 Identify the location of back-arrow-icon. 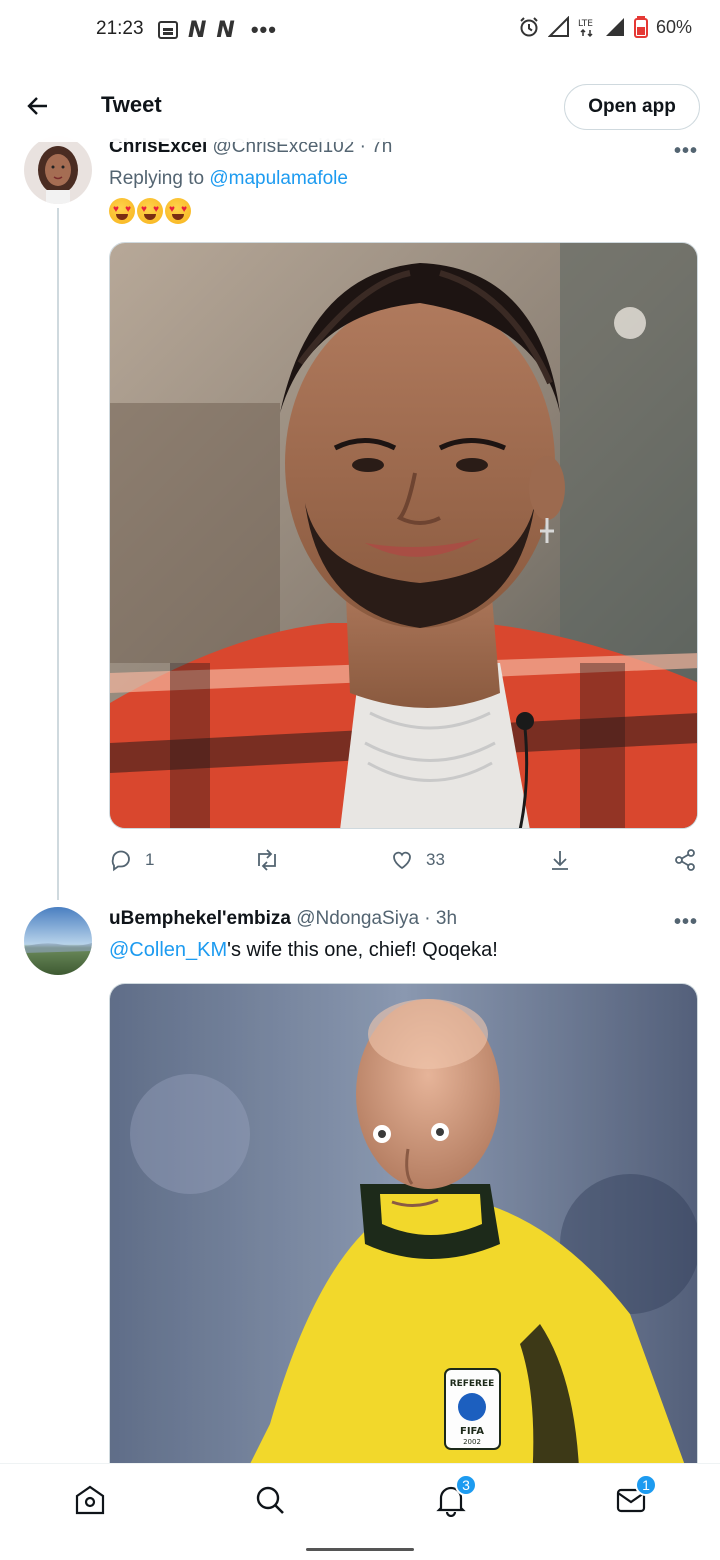
(37, 106).